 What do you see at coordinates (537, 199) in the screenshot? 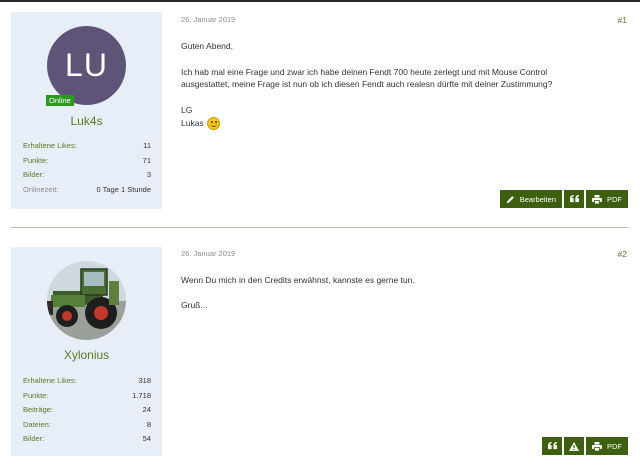
I see `edit-button-label: Bearbeiten` at bounding box center [537, 199].